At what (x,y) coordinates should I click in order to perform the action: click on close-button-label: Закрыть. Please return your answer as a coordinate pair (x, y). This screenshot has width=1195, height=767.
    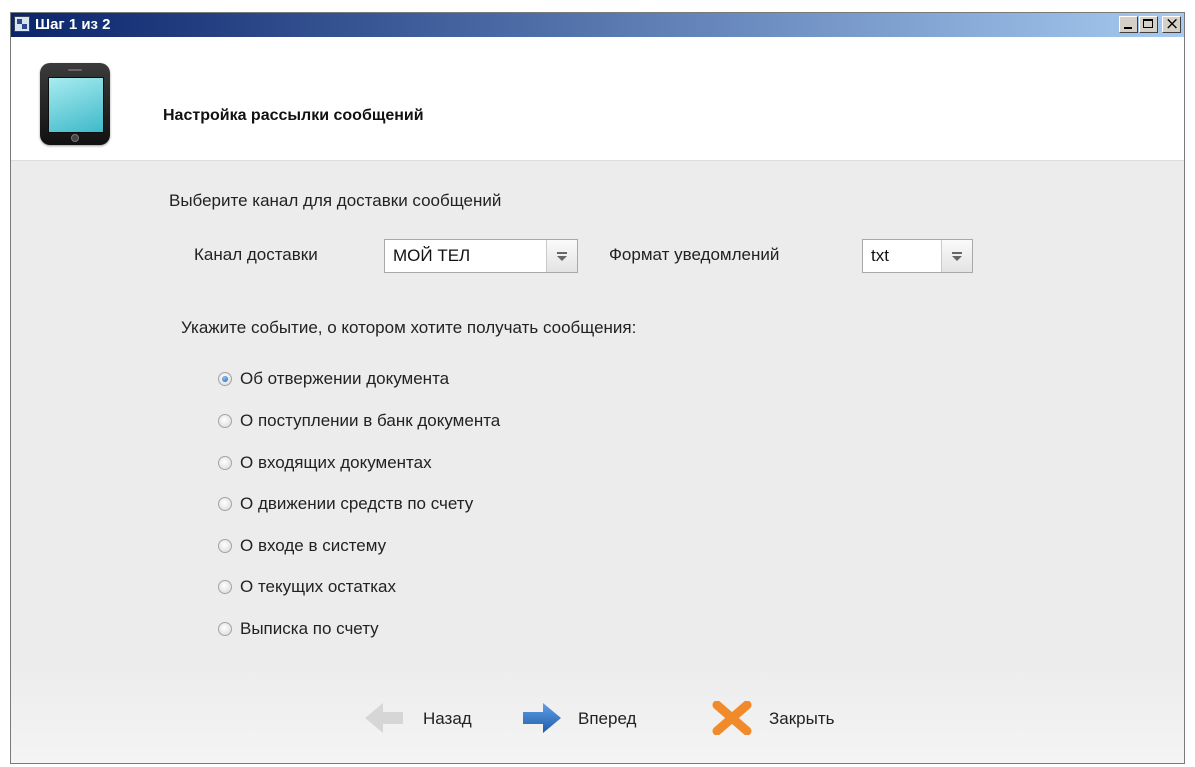
    Looking at the image, I should click on (802, 718).